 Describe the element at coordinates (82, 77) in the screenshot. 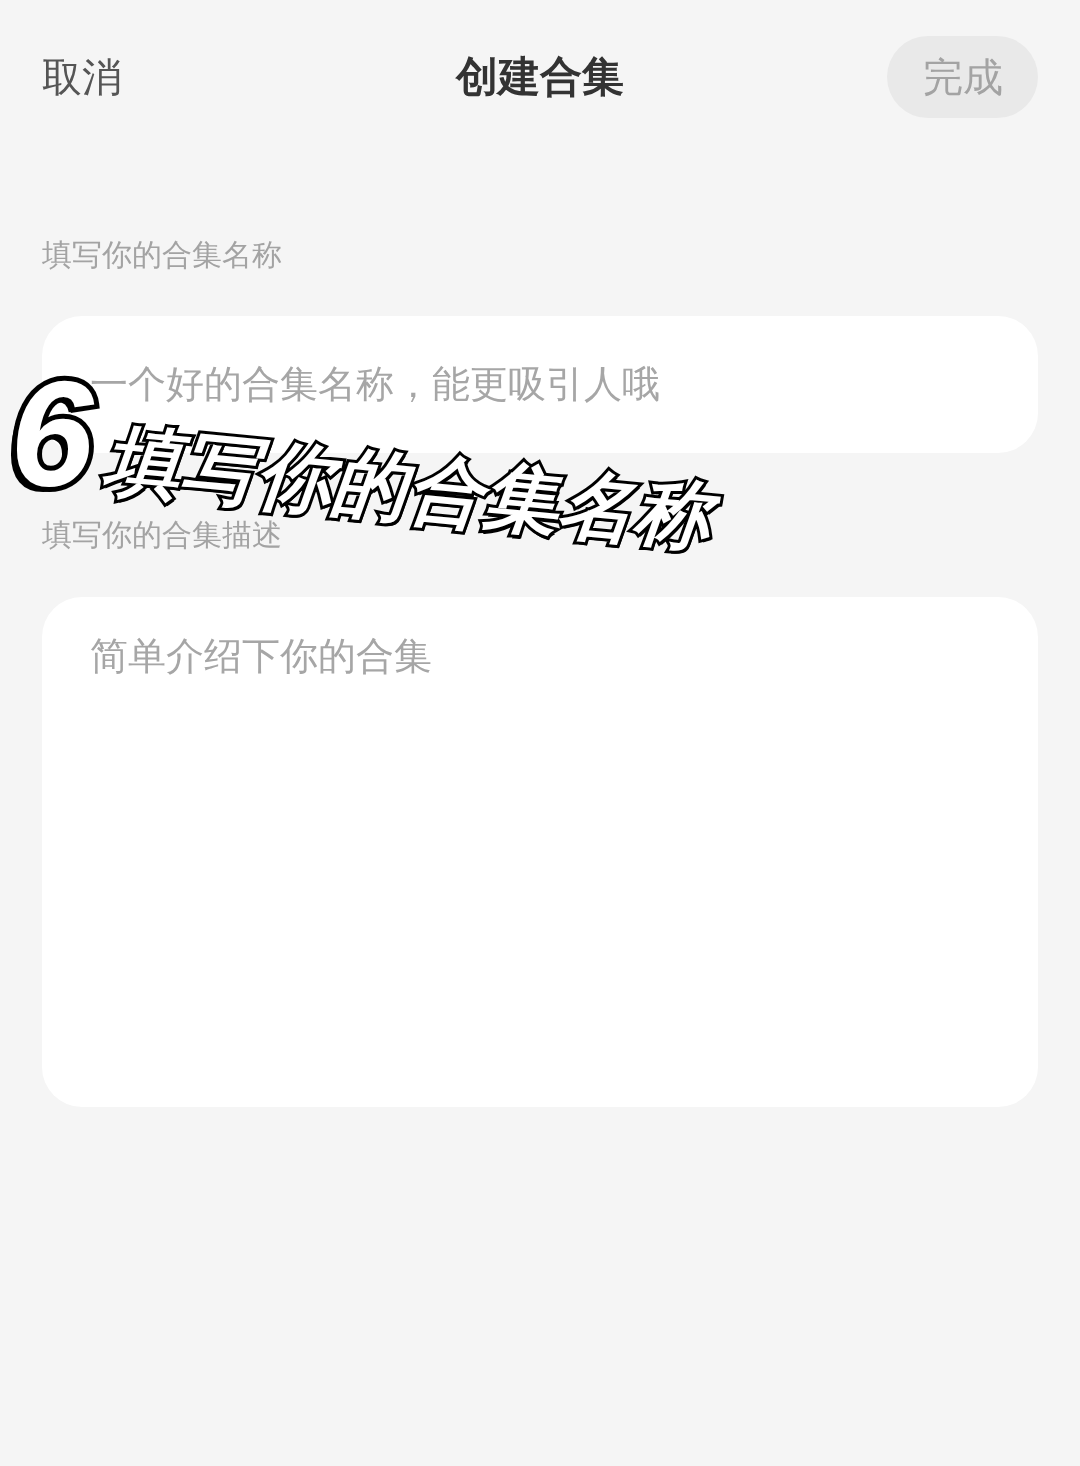

I see `cancel-button: 取消` at that location.